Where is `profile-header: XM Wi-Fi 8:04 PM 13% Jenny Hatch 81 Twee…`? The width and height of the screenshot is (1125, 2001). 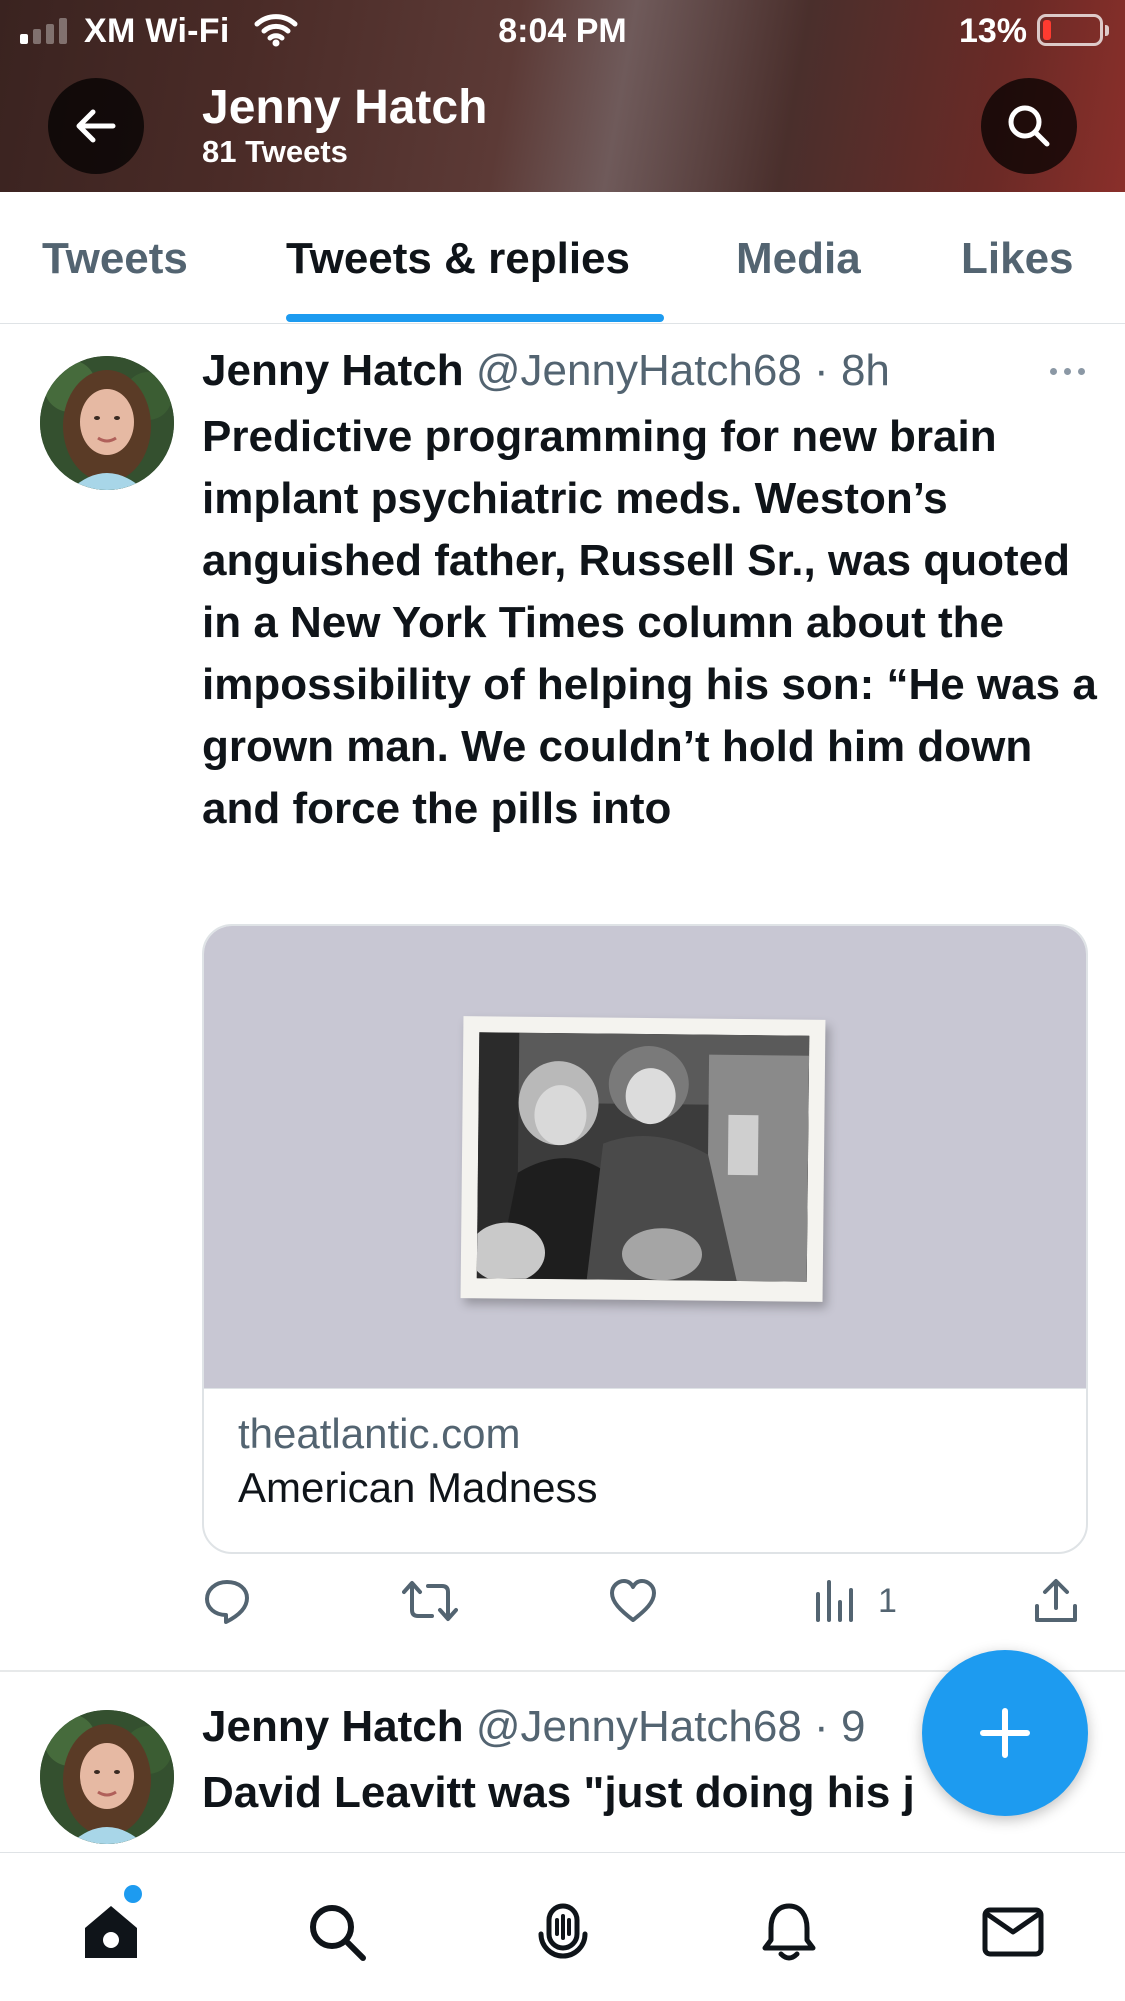 profile-header: XM Wi-Fi 8:04 PM 13% Jenny Hatch 81 Twee… is located at coordinates (562, 96).